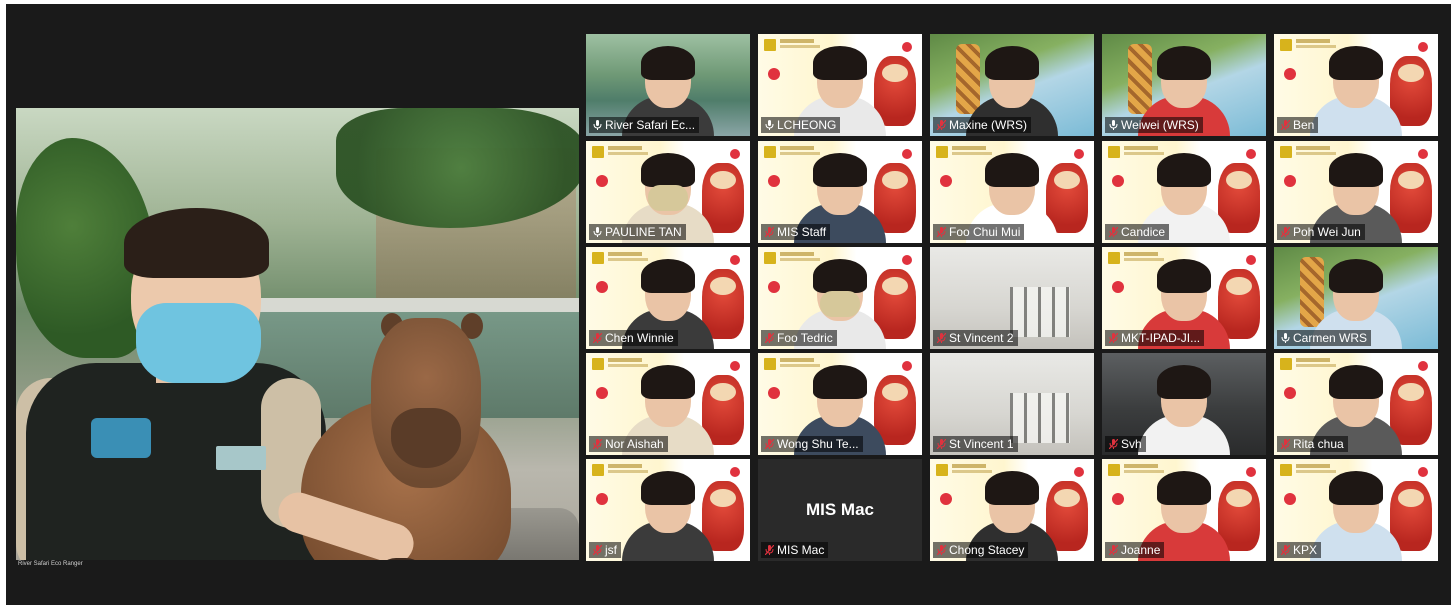 This screenshot has width=1451, height=613. Describe the element at coordinates (1135, 550) in the screenshot. I see `participant-name-label: Joanne` at that location.